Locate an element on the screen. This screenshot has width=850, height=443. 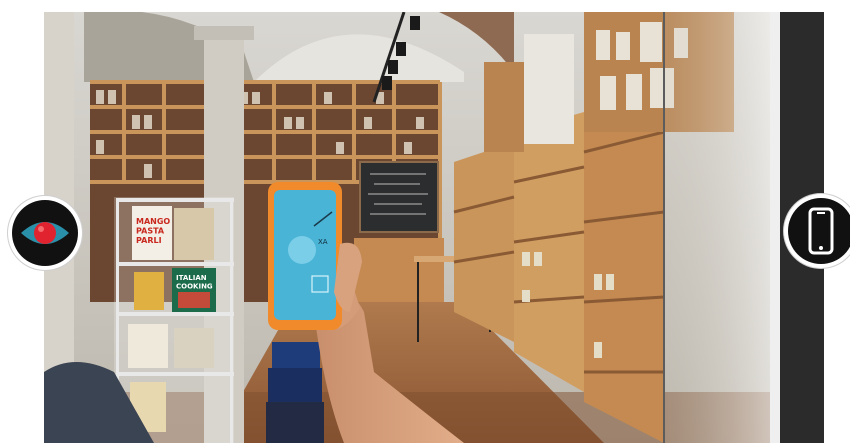
counter is located at coordinates (399, 270).